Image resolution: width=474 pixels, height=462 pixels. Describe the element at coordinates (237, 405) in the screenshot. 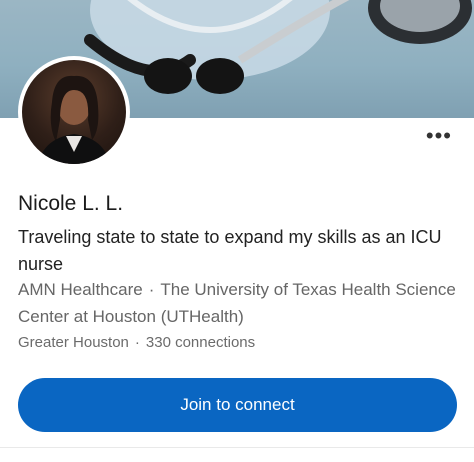

I see `join-to-connect-button: Join to connect` at that location.